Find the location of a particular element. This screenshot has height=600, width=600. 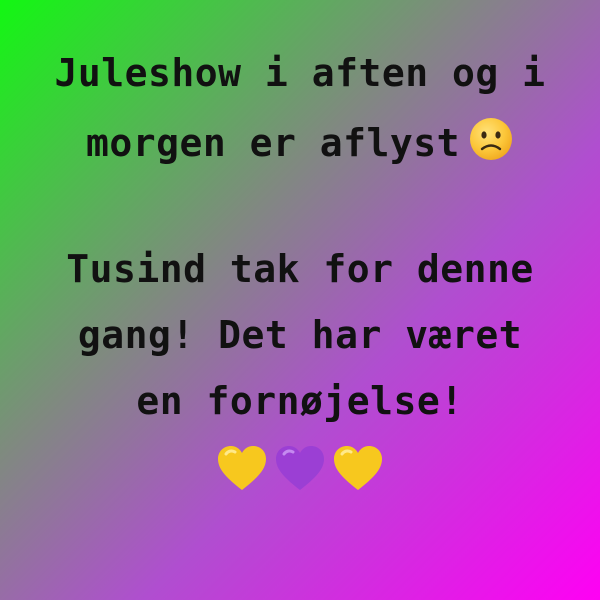

announcement-line-2: morgen er aflyst is located at coordinates (300, 144).